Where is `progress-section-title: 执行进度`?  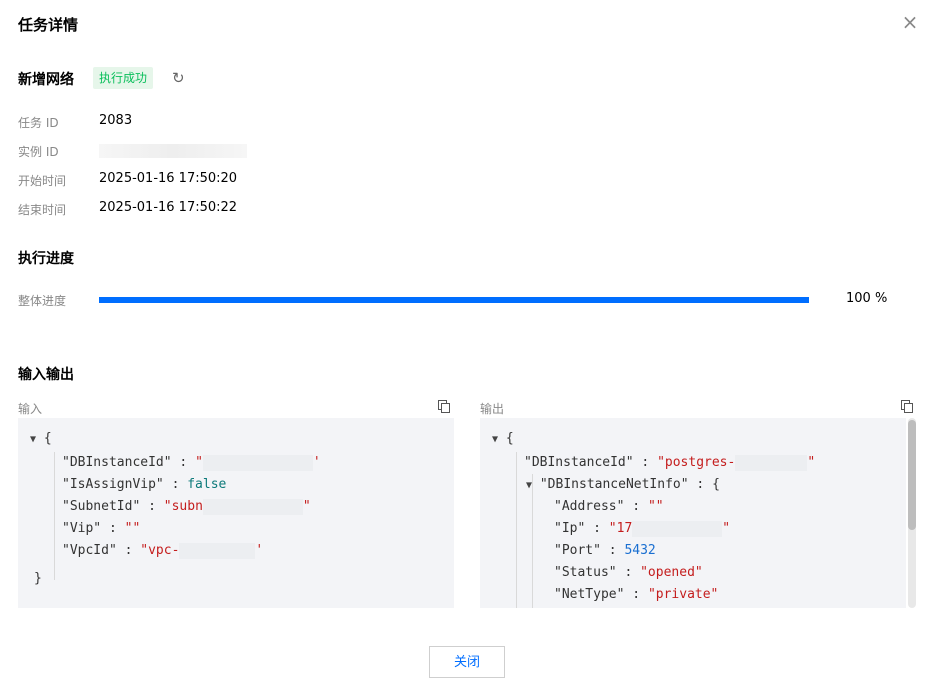
progress-section-title: 执行进度 is located at coordinates (46, 259).